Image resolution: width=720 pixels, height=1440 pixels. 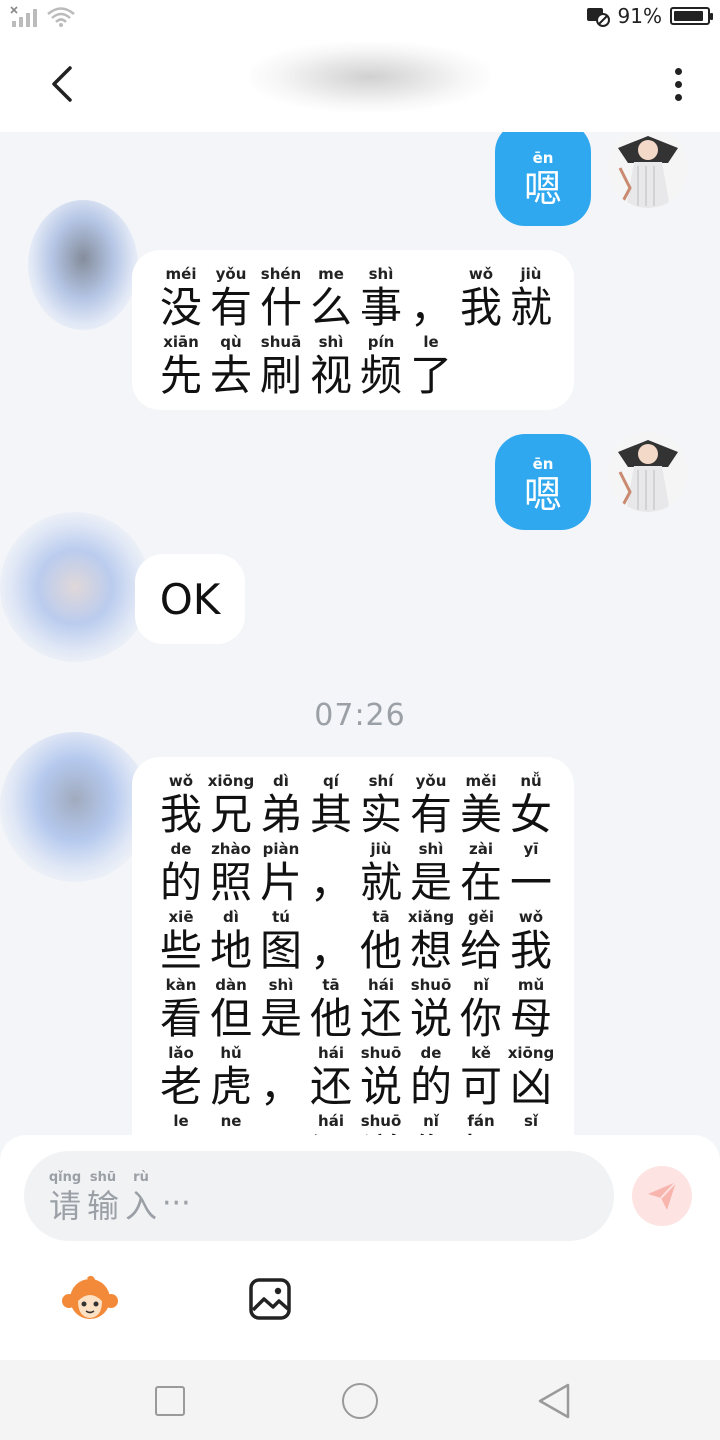 What do you see at coordinates (190, 599) in the screenshot?
I see `message-bubble-received: OK` at bounding box center [190, 599].